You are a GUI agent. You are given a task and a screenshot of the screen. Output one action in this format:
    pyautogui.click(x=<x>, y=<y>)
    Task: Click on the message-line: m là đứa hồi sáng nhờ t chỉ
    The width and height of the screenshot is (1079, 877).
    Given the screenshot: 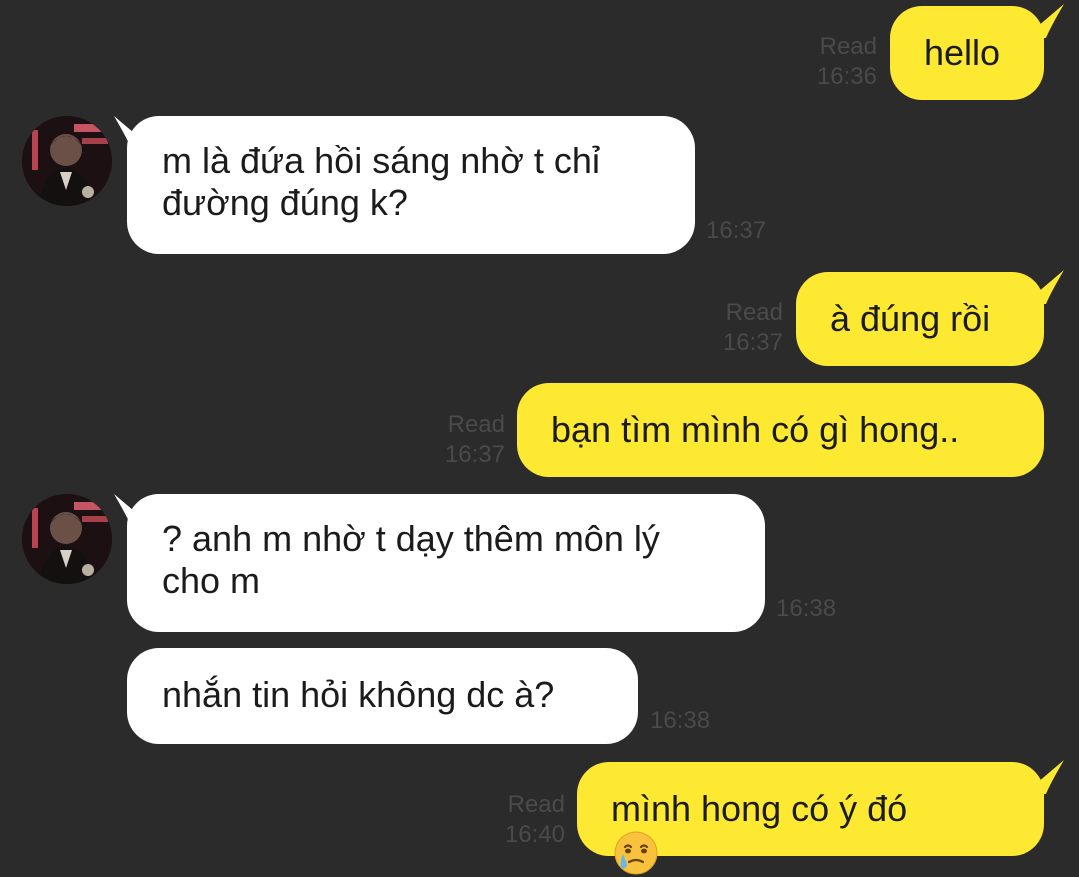 What is the action you would take?
    pyautogui.click(x=381, y=160)
    